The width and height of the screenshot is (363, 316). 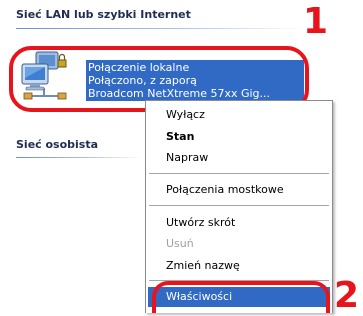 I want to click on menu-item-properties: Właściwości, so click(x=239, y=297).